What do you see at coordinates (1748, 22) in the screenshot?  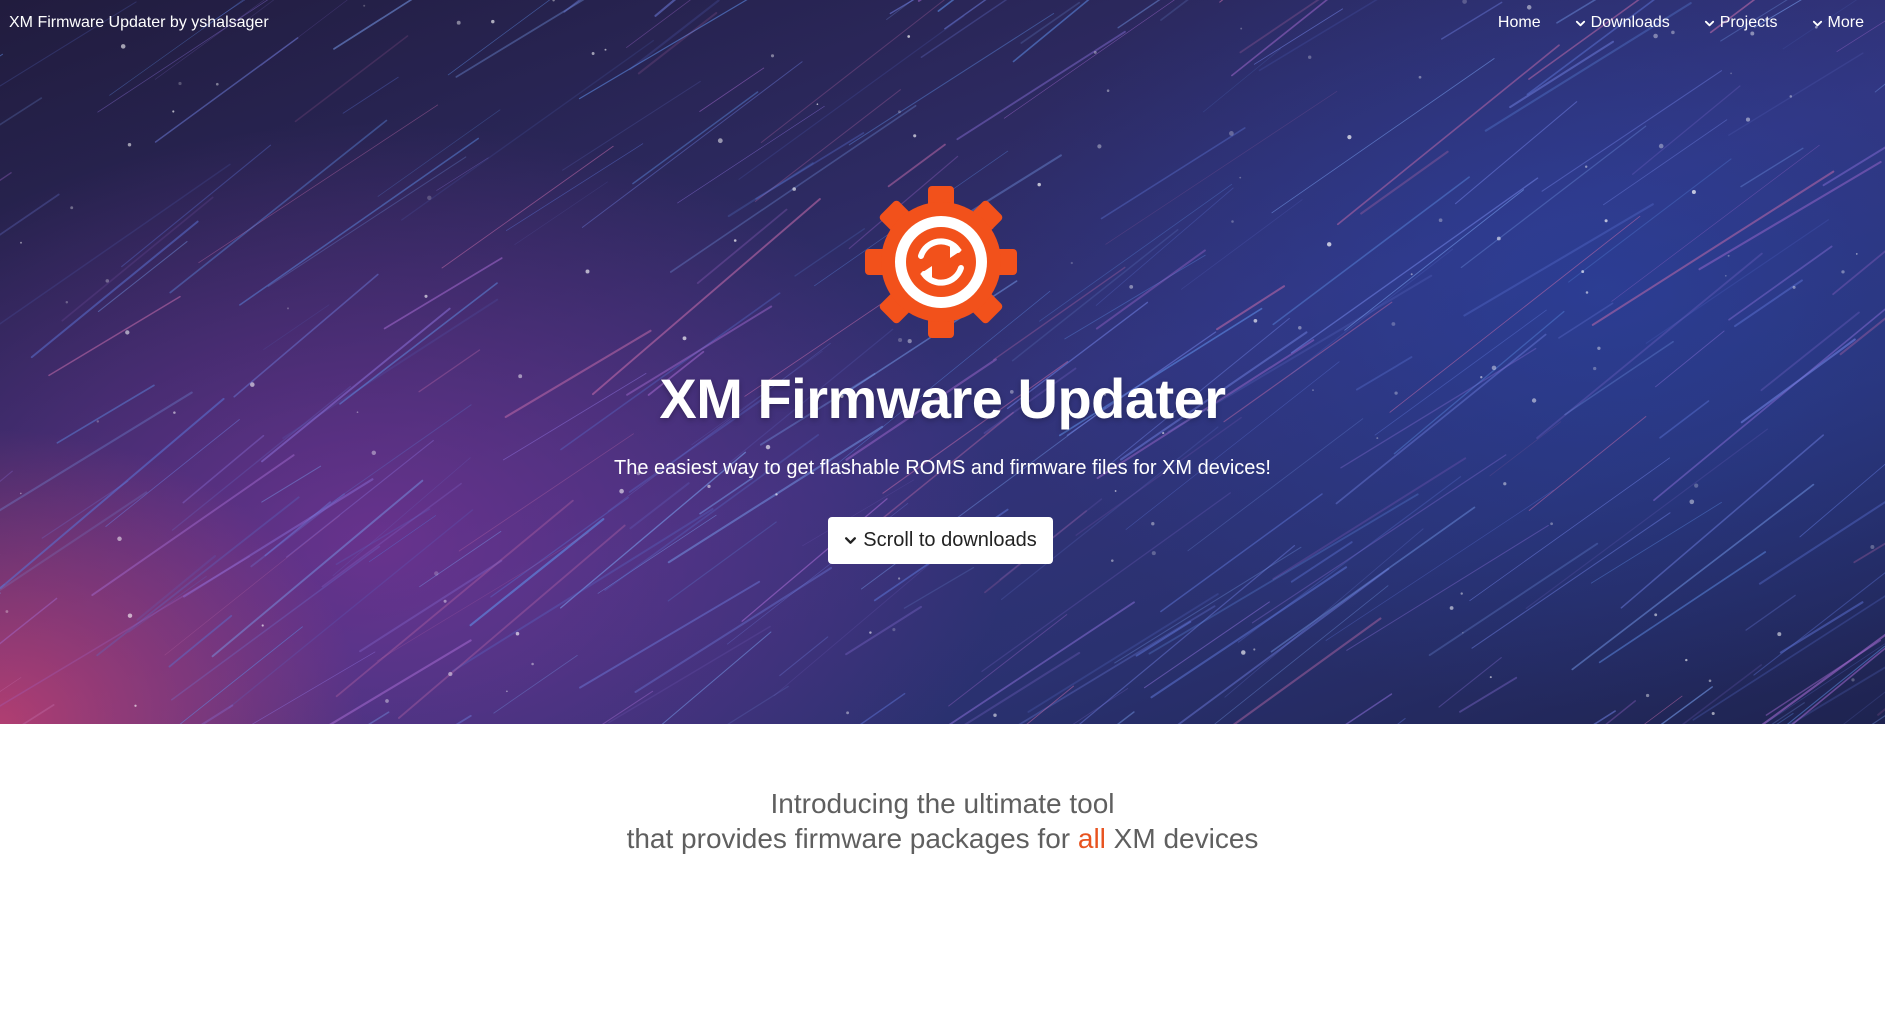 I see `nav-item-label: Projects` at bounding box center [1748, 22].